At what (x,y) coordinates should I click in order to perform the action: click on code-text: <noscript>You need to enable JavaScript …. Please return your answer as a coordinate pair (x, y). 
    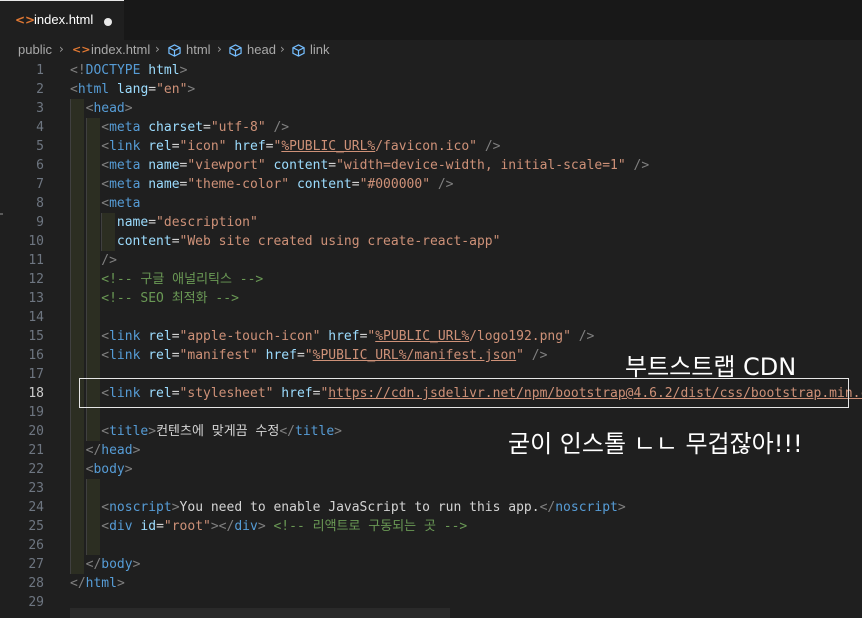
    Looking at the image, I should click on (363, 507).